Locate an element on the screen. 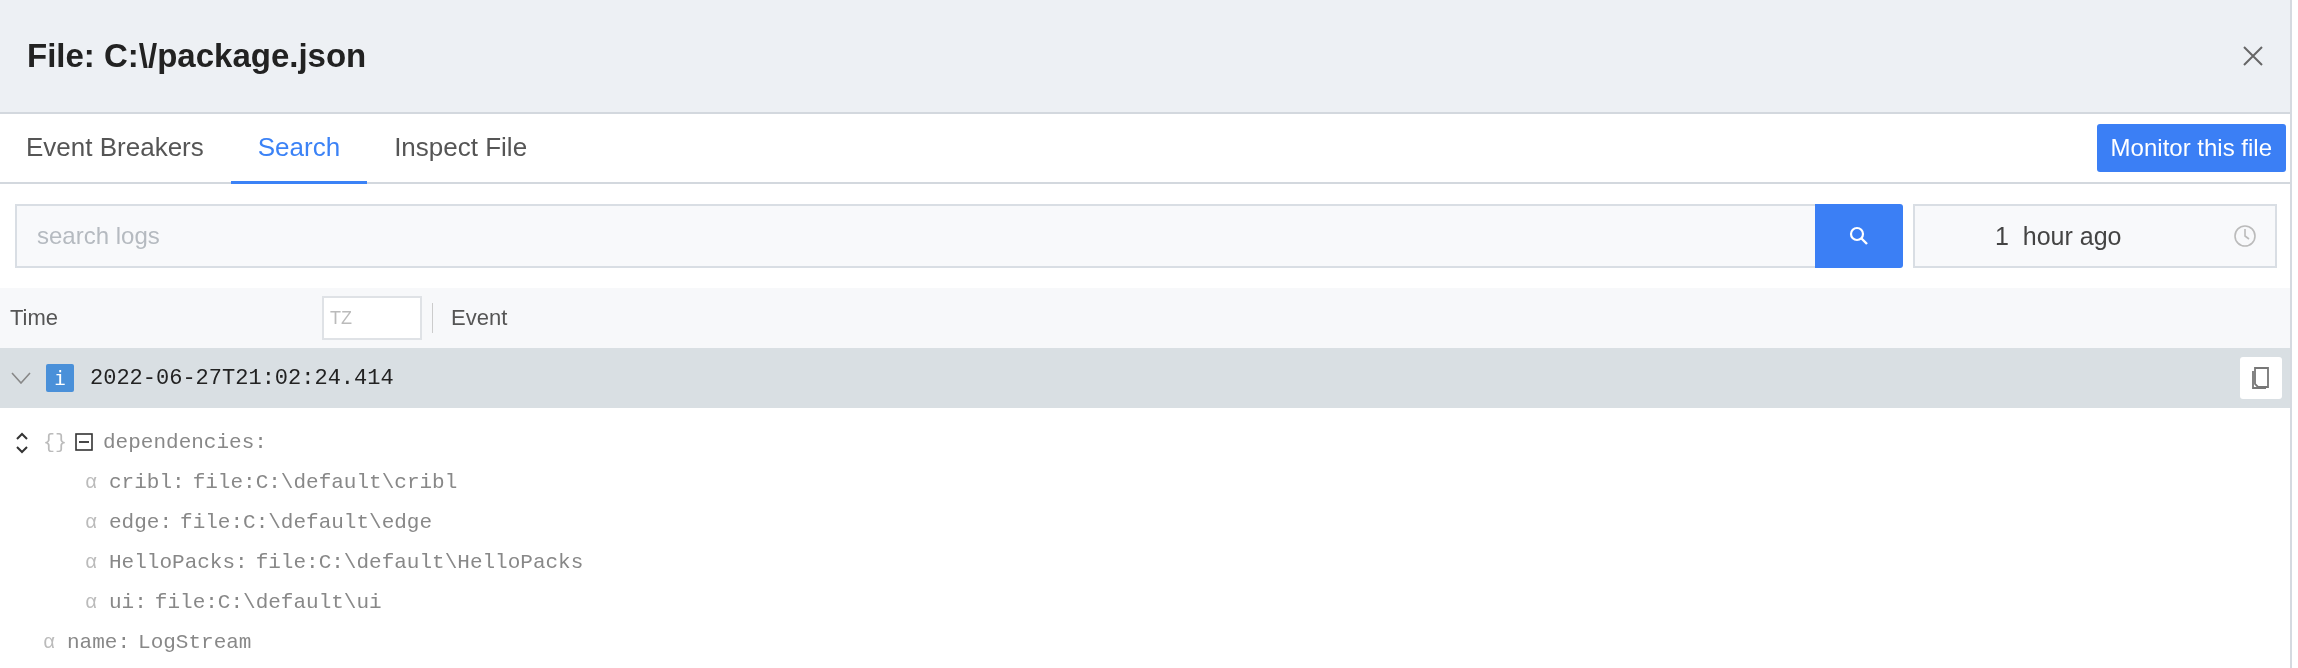 This screenshot has height=668, width=2298. info-badge: i is located at coordinates (60, 378).